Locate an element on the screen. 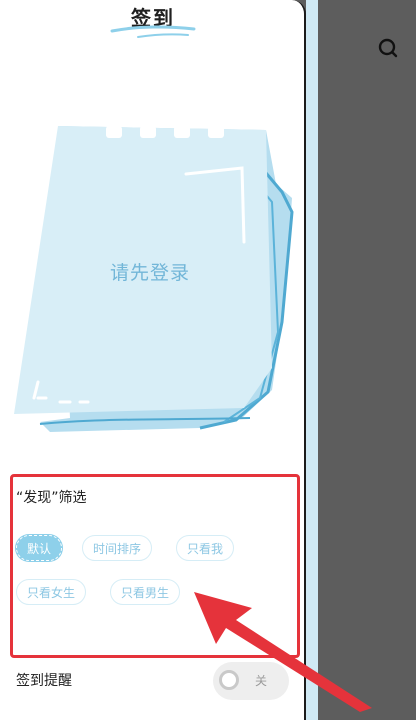  search-icon is located at coordinates (388, 48).